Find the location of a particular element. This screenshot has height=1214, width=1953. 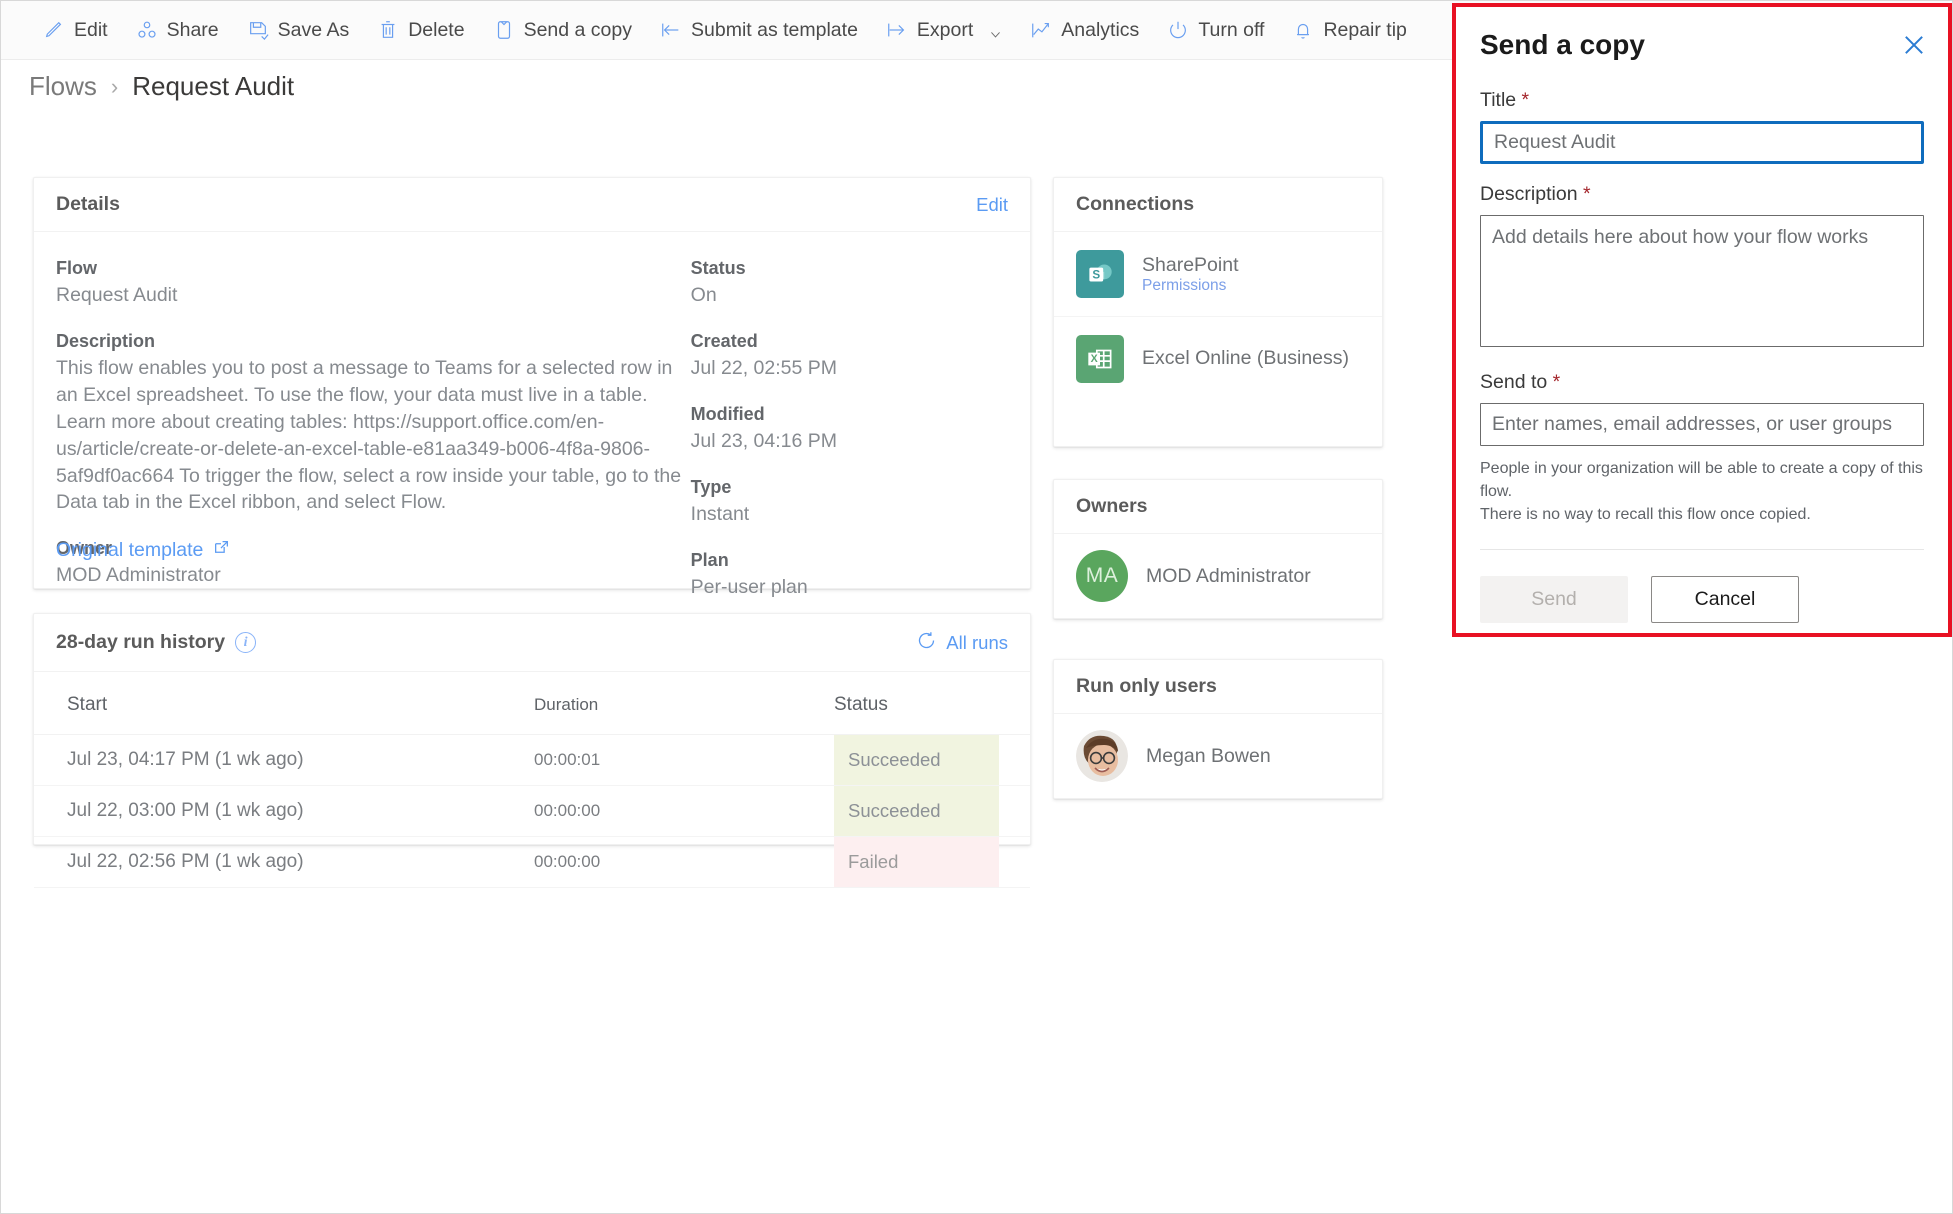

field-description-label: Description is located at coordinates (106, 340).